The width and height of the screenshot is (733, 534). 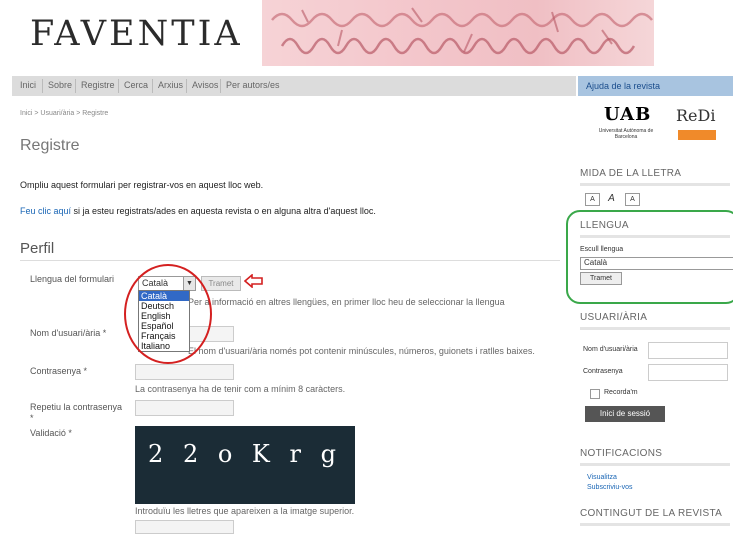 I want to click on nav-cerca: Cerca, so click(x=136, y=85).